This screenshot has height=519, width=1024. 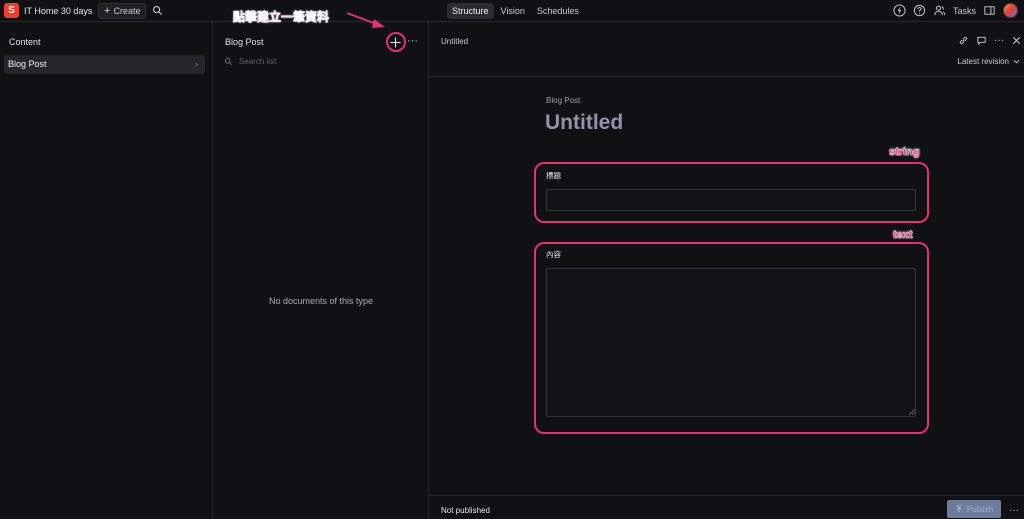 What do you see at coordinates (983, 61) in the screenshot?
I see `revision-label: Latest revision` at bounding box center [983, 61].